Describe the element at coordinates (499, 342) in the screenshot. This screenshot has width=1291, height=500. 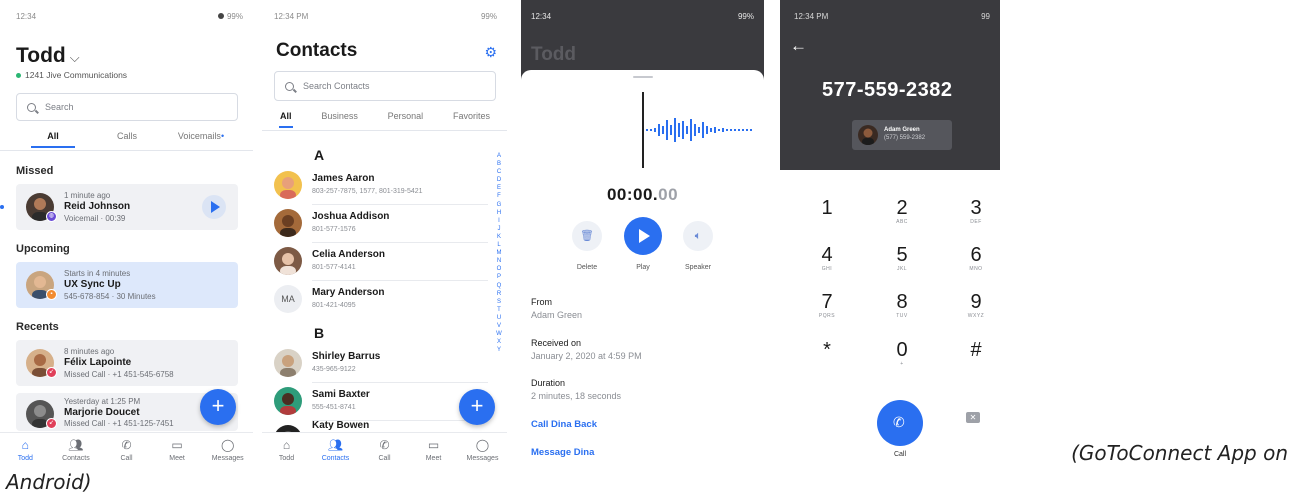
I see `alphabet-letter: X` at that location.